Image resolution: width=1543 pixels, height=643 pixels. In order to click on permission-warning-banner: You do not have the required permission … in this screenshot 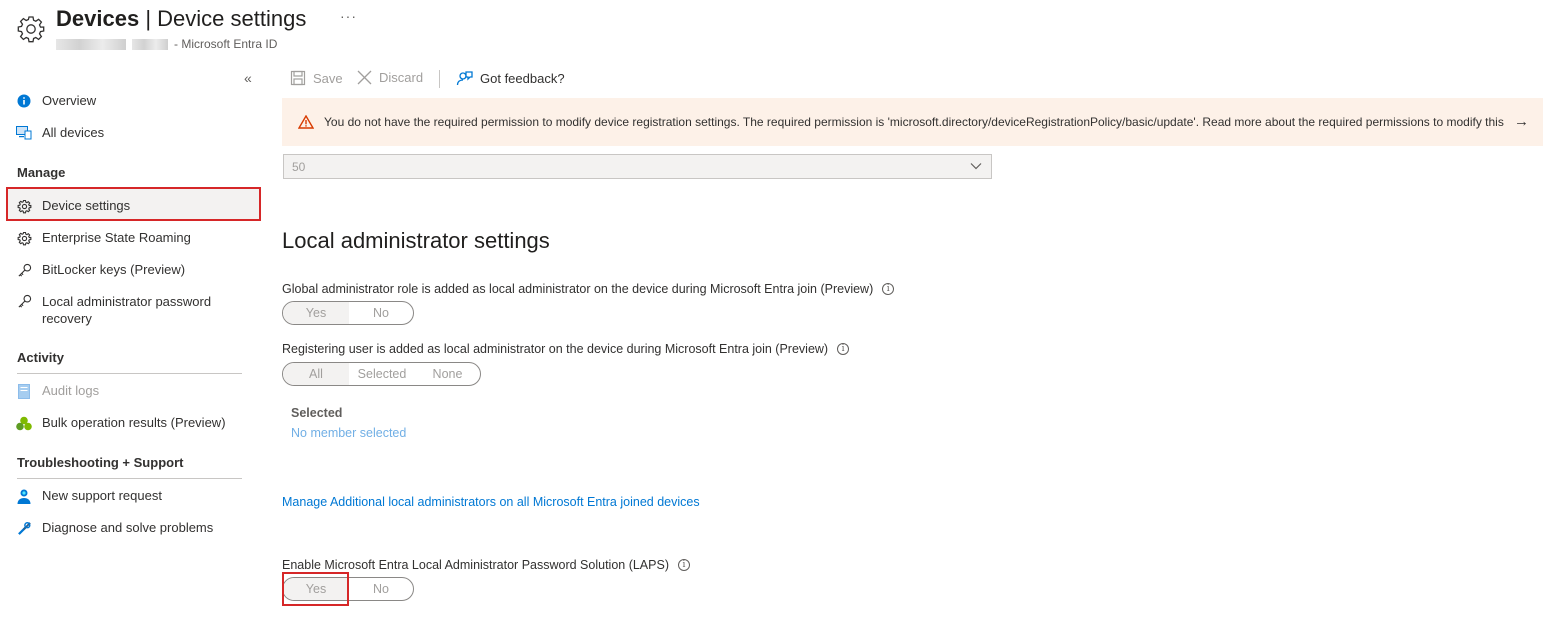, I will do `click(912, 122)`.